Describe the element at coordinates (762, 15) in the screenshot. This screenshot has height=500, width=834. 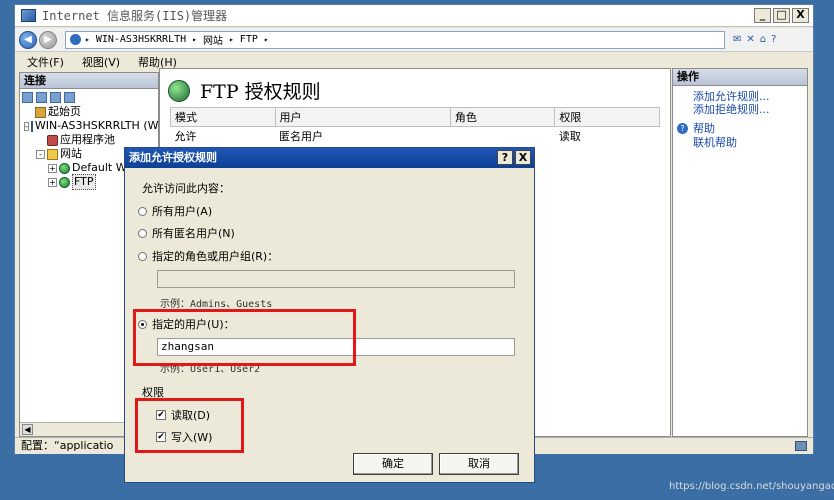
I see `minimize-button: _` at that location.